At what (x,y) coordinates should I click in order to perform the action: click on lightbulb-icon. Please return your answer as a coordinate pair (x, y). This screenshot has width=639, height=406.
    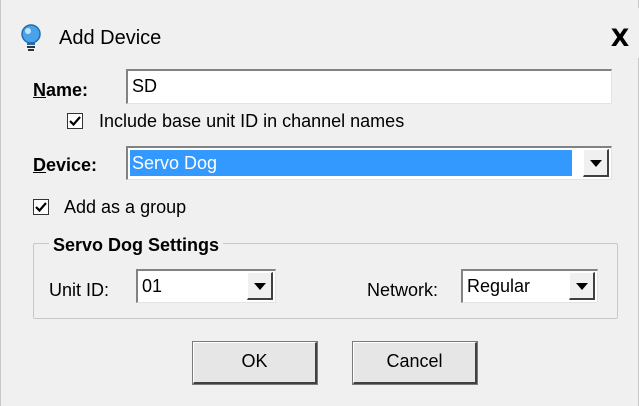
    Looking at the image, I should click on (31, 37).